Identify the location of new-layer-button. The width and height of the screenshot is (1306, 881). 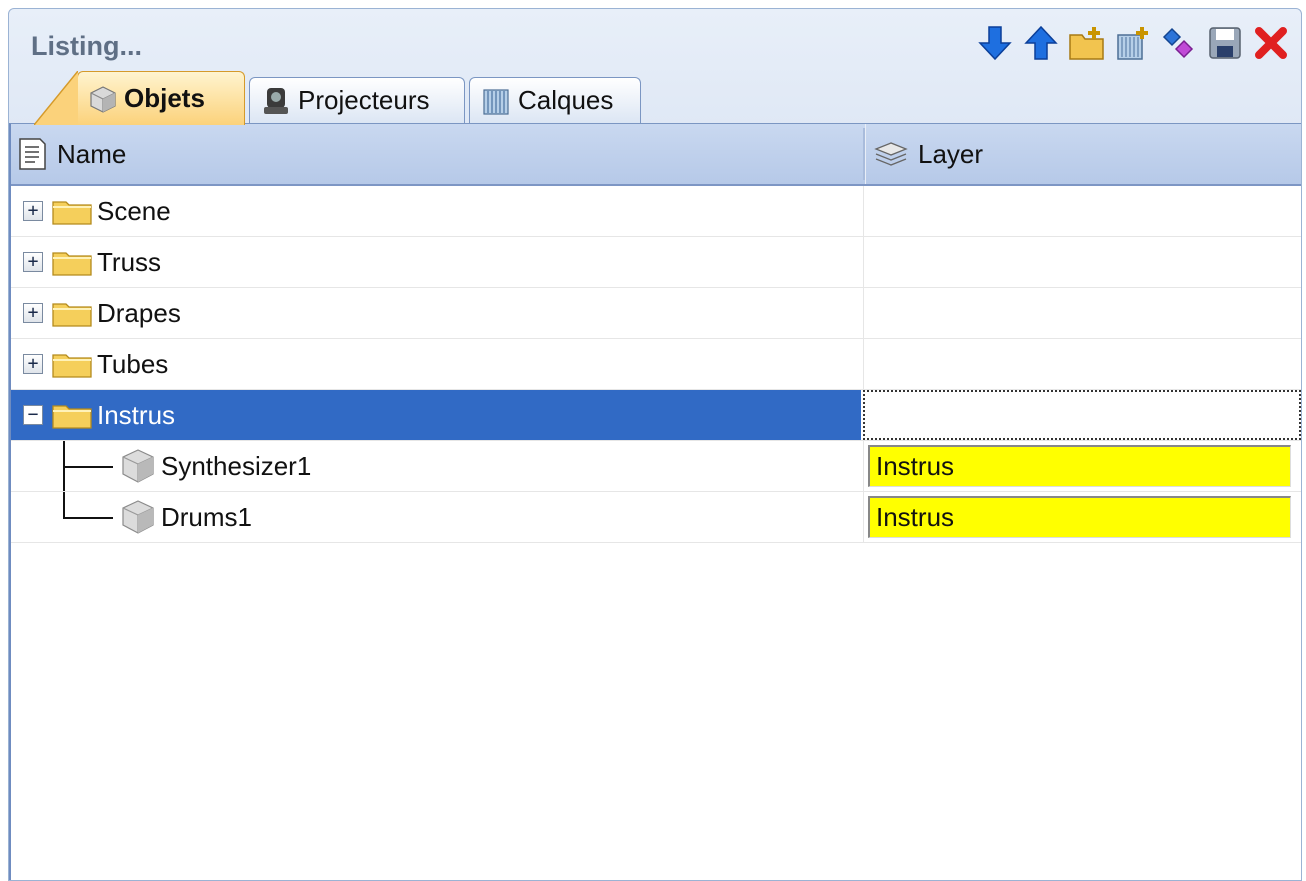
(1133, 43).